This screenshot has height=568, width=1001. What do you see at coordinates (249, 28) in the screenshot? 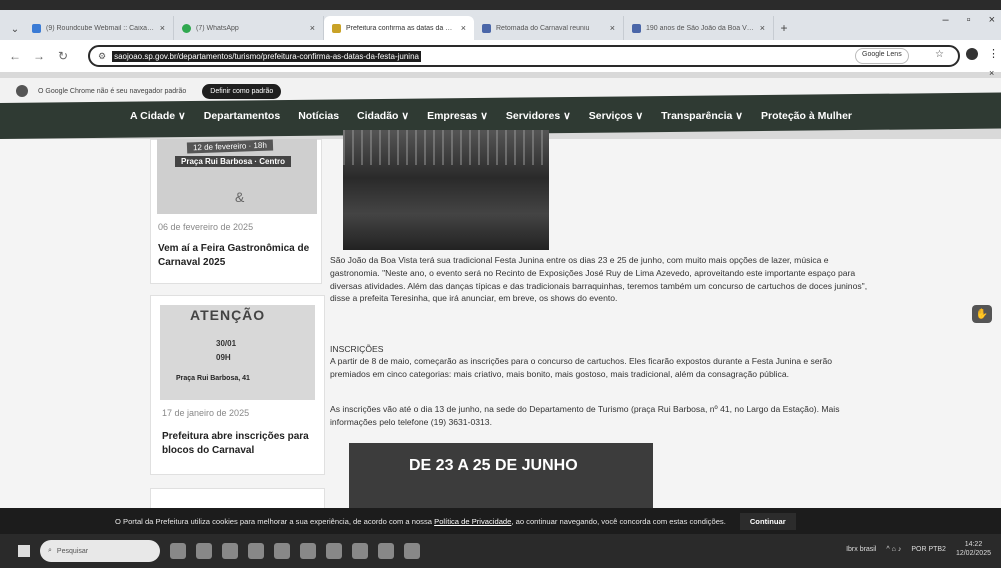
I see `tab-whatsapp: (7) WhatsApp ×` at bounding box center [249, 28].